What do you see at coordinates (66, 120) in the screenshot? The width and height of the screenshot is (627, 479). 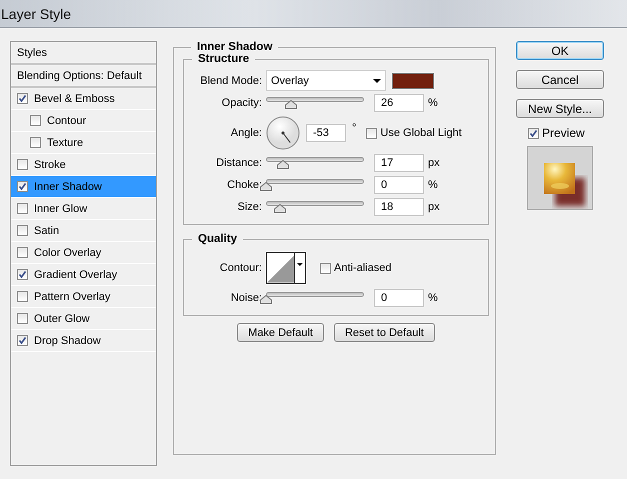 I see `item-label: Contour` at bounding box center [66, 120].